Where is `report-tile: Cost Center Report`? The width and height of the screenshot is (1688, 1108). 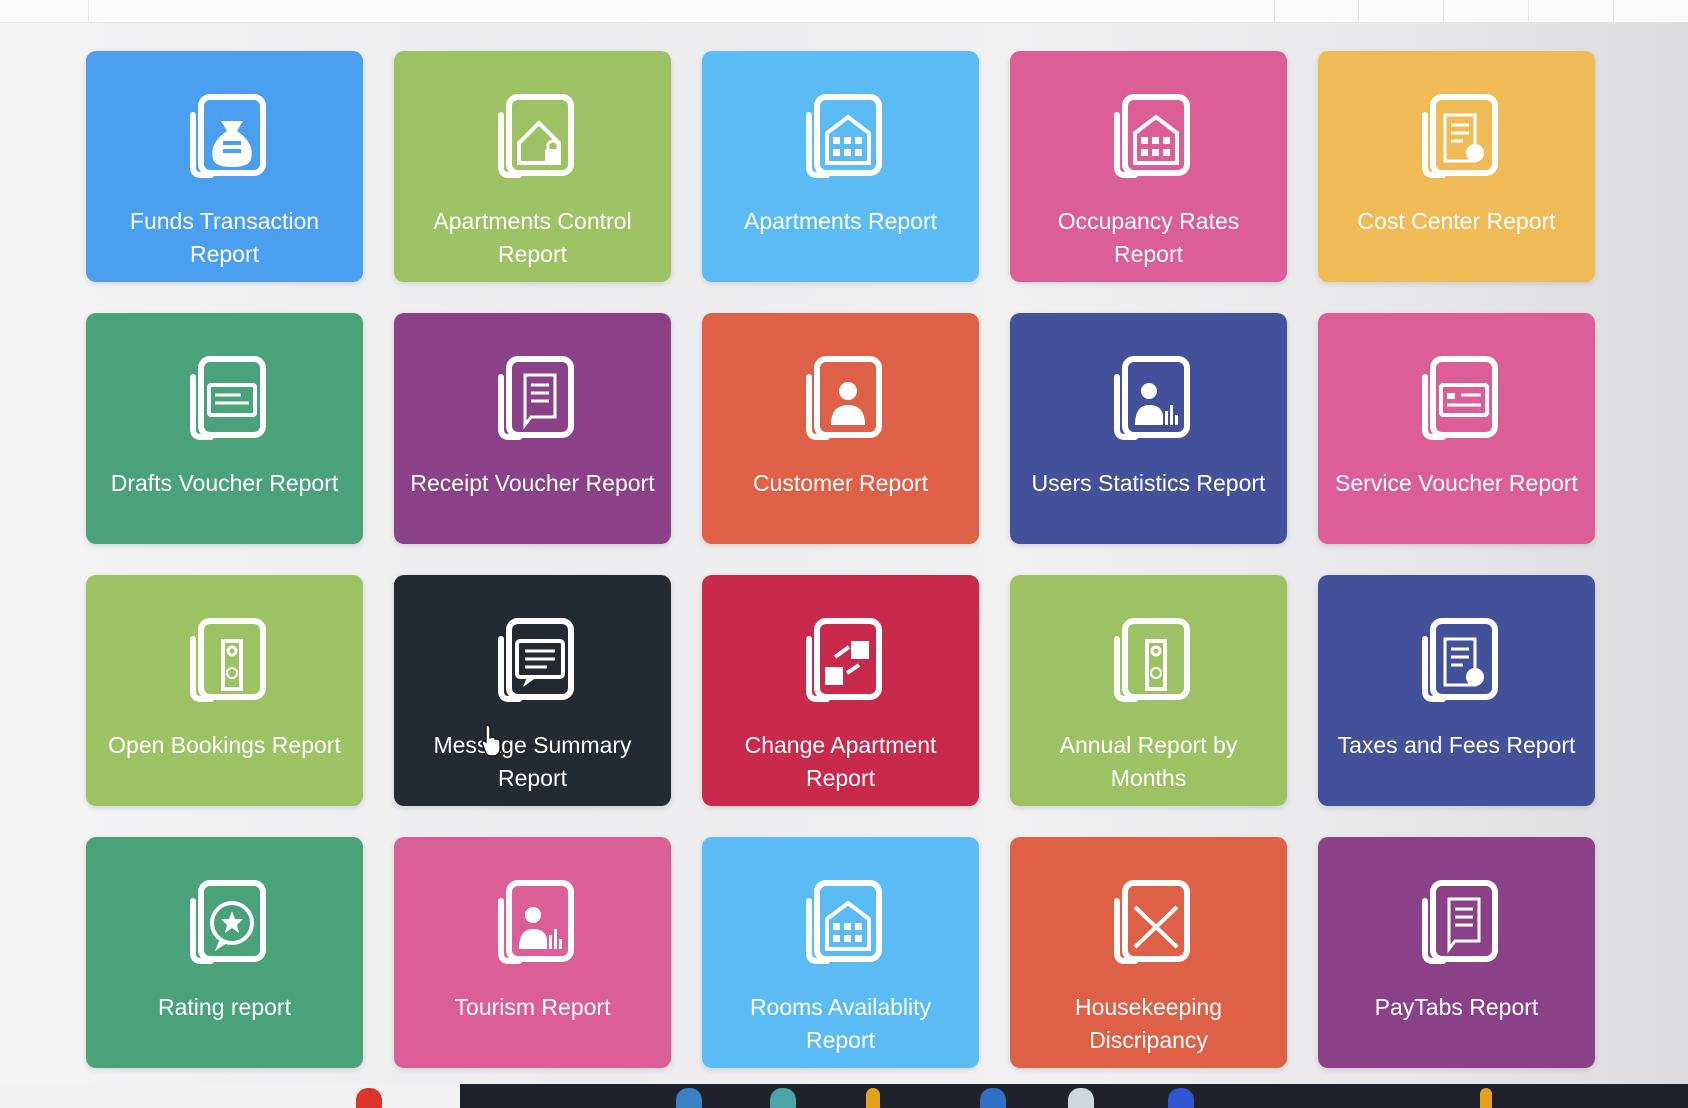 report-tile: Cost Center Report is located at coordinates (1456, 166).